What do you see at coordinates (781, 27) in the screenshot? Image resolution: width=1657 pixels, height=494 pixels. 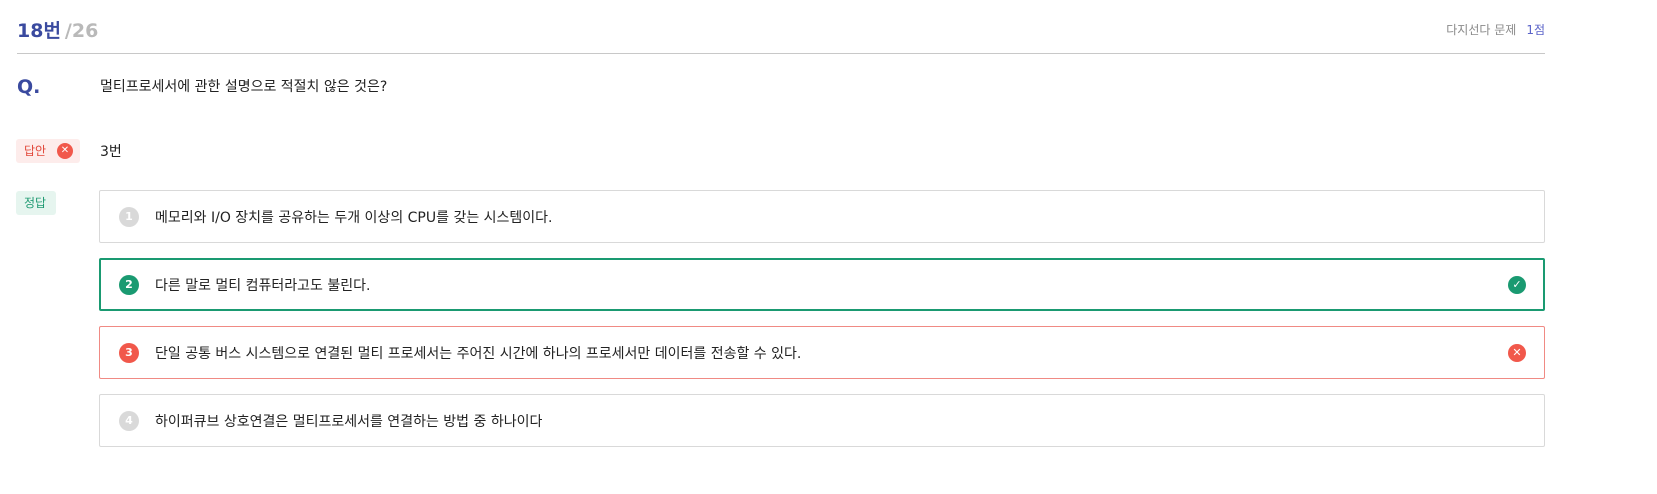 I see `question-header: 18번/26 다지선다 문제 1점` at bounding box center [781, 27].